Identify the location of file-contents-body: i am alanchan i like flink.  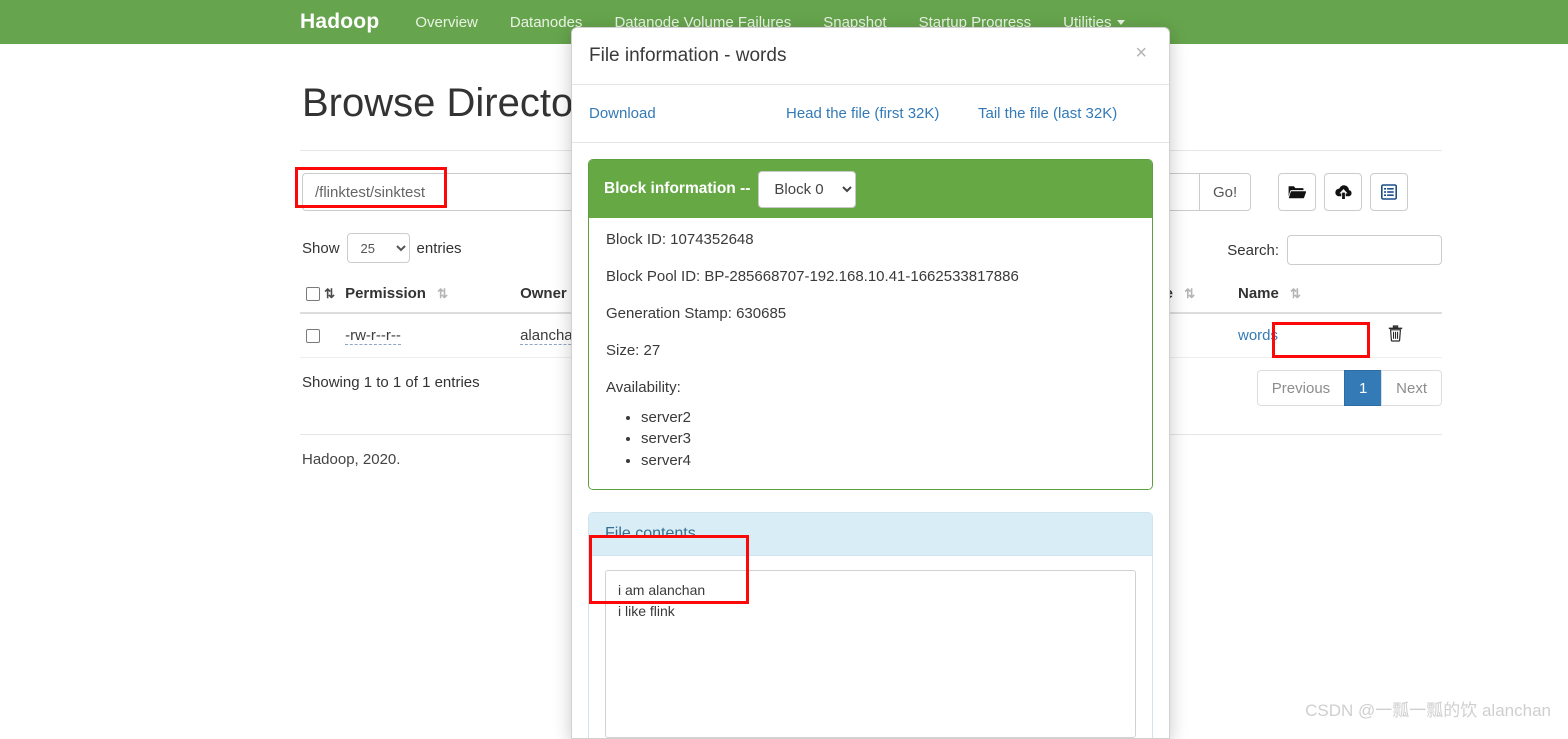
(870, 647).